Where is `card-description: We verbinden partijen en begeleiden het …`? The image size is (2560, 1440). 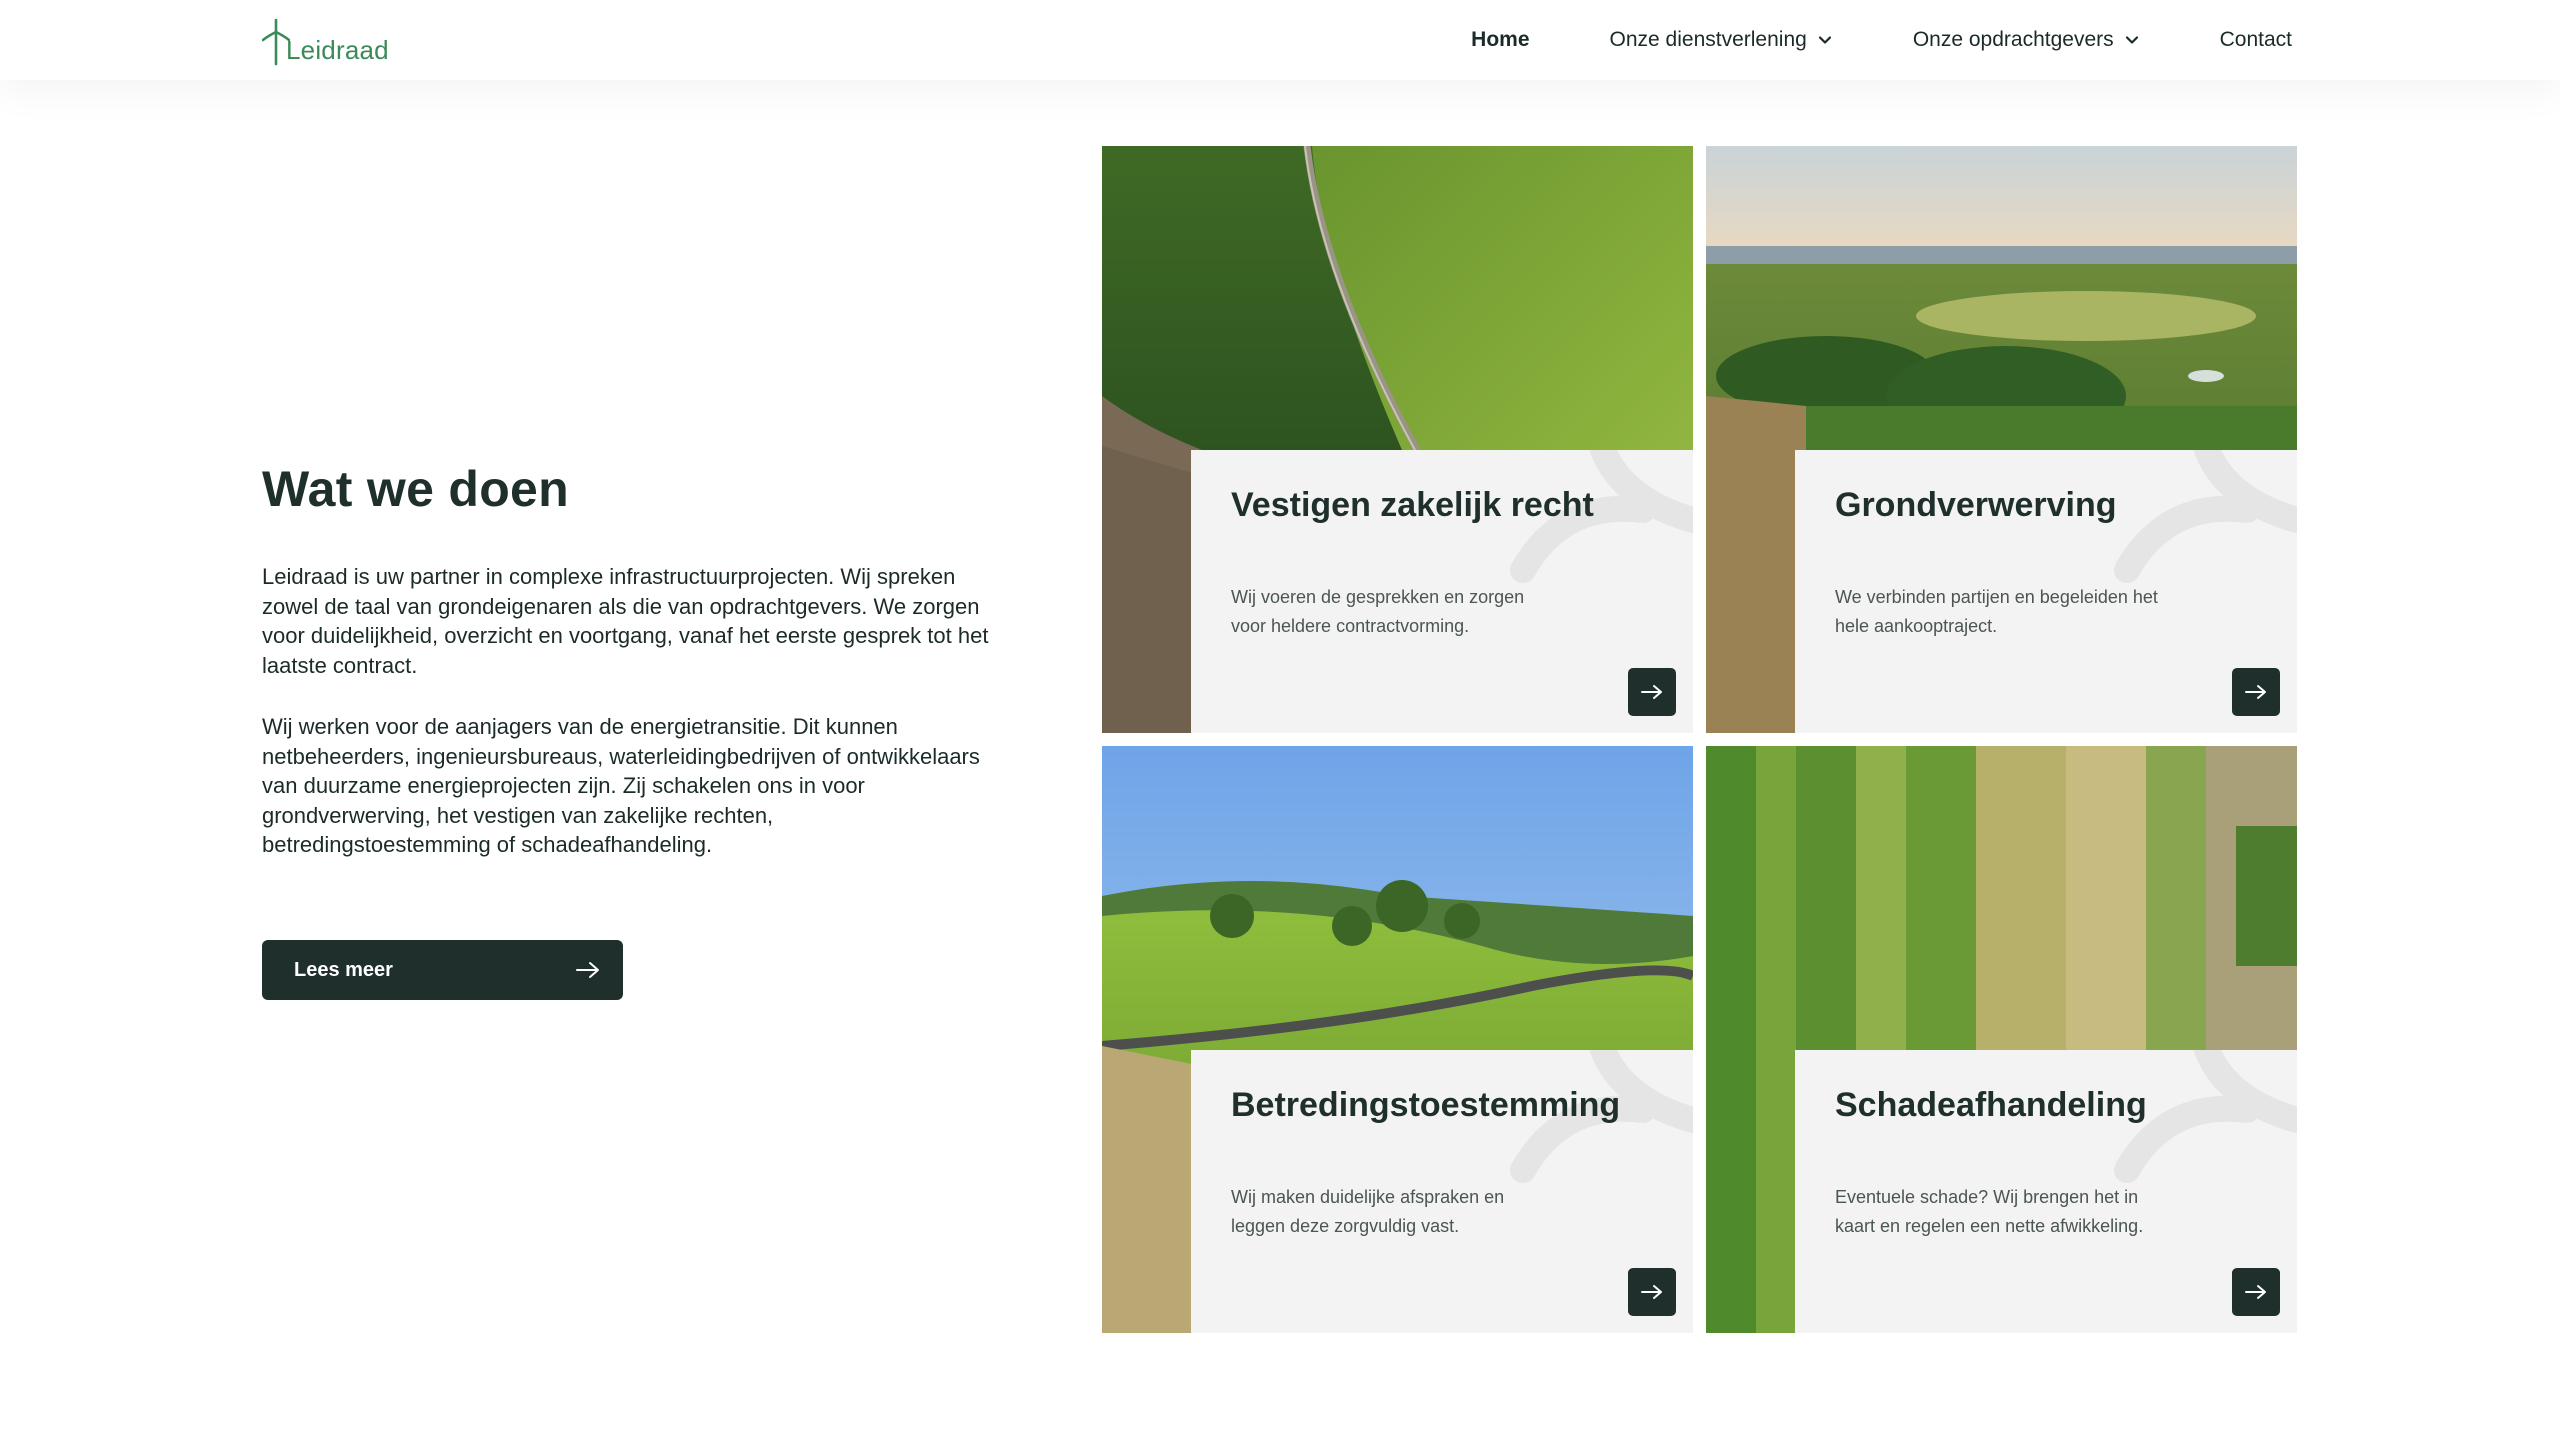
card-description: We verbinden partijen en begeleiden het … is located at coordinates (1996, 611).